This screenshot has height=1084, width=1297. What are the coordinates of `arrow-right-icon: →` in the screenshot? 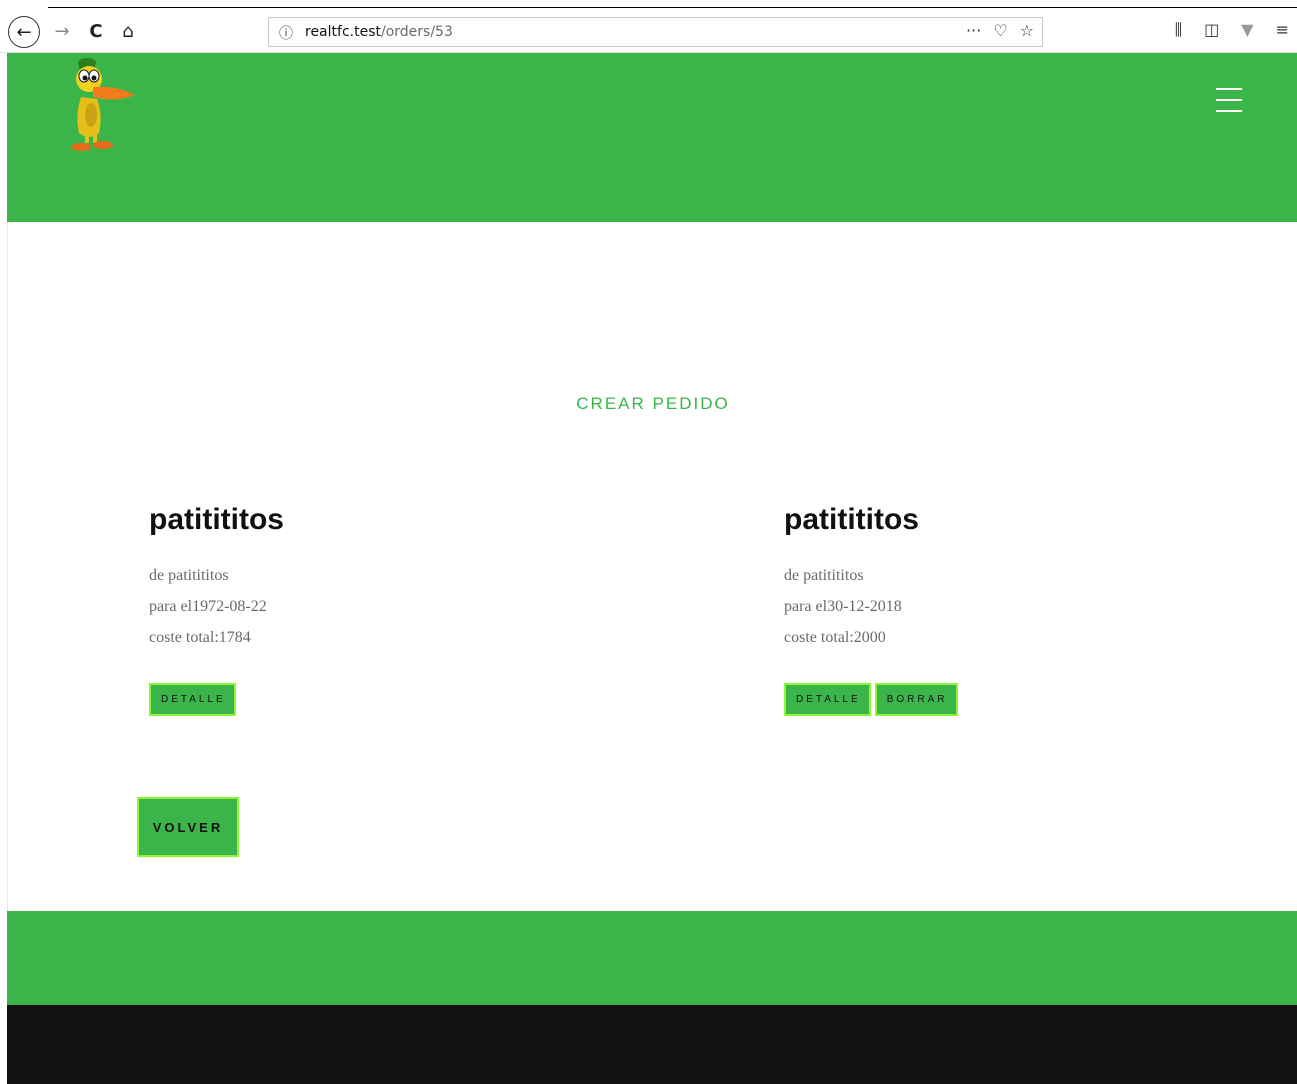 It's located at (62, 31).